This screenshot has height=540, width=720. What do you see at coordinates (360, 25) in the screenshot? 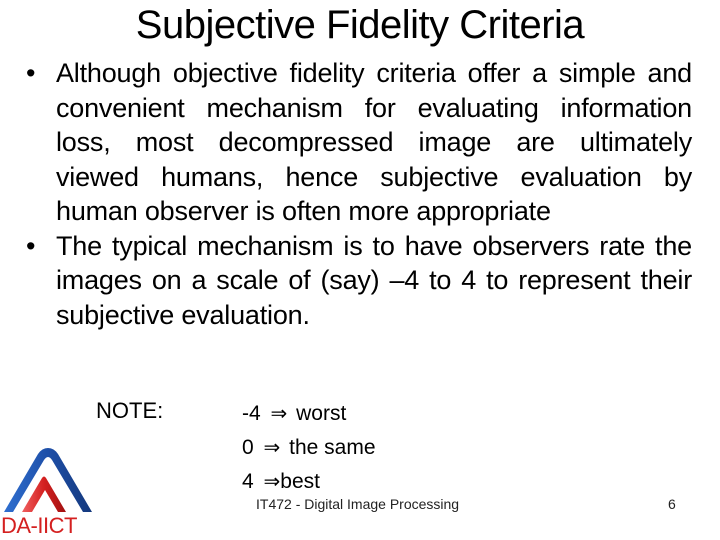
I see `slide-title: Subjective Fidelity Criteria` at bounding box center [360, 25].